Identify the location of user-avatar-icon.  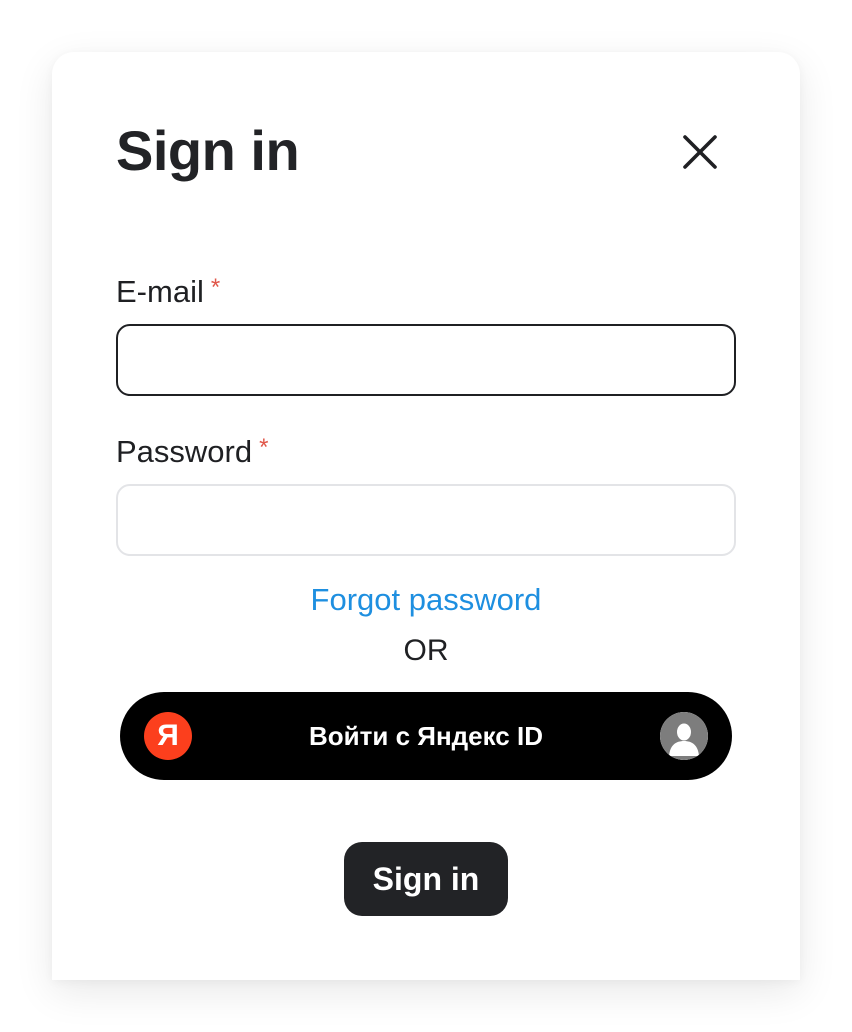
(684, 736).